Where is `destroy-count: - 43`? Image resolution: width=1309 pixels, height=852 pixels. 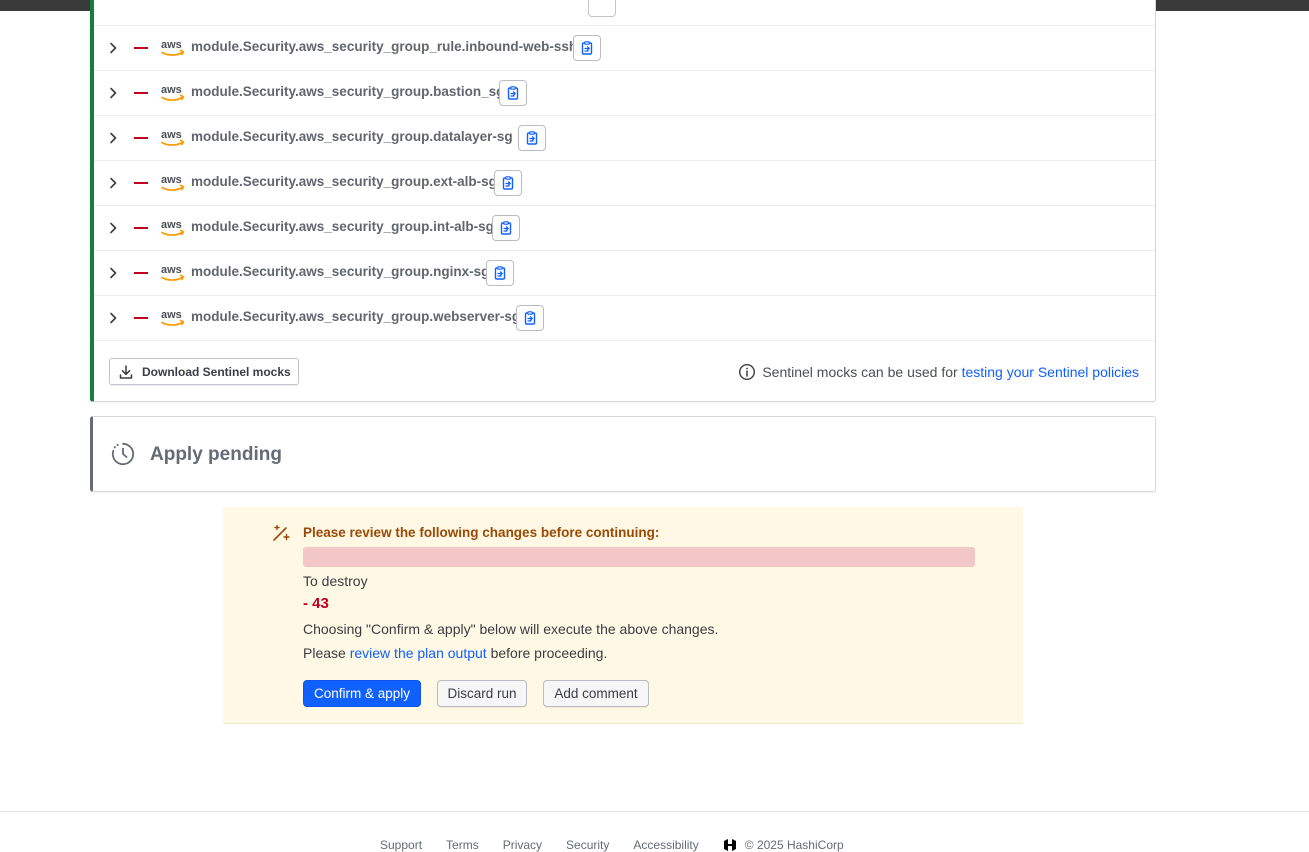
destroy-count: - 43 is located at coordinates (316, 603).